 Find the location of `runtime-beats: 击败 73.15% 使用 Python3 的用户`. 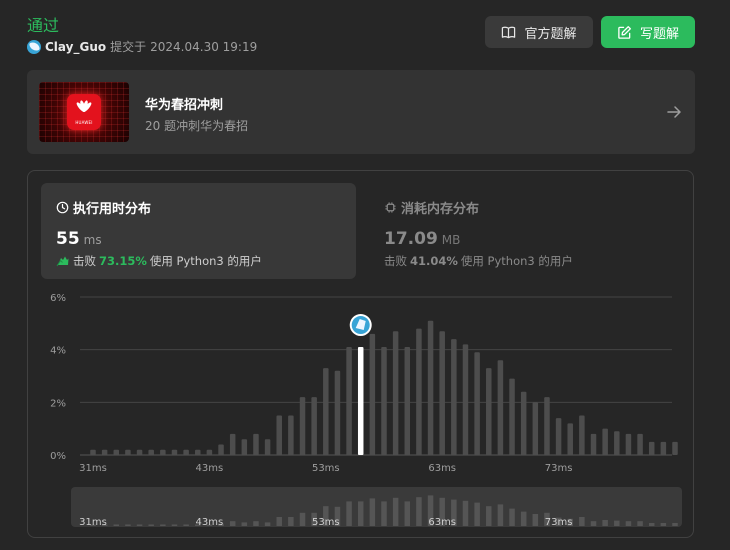

runtime-beats: 击败 73.15% 使用 Python3 的用户 is located at coordinates (159, 261).